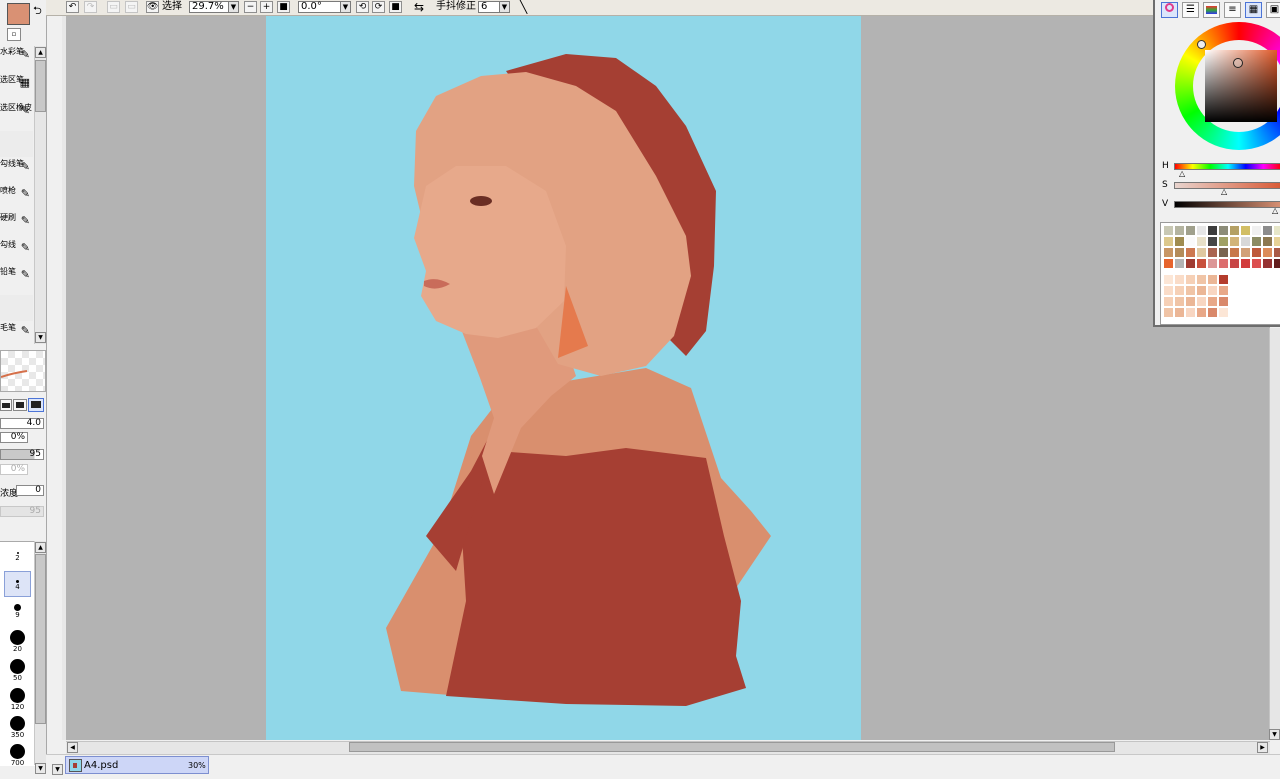 Image resolution: width=1280 pixels, height=779 pixels. What do you see at coordinates (40, 768) in the screenshot?
I see `size-scroll-down: ▼` at bounding box center [40, 768].